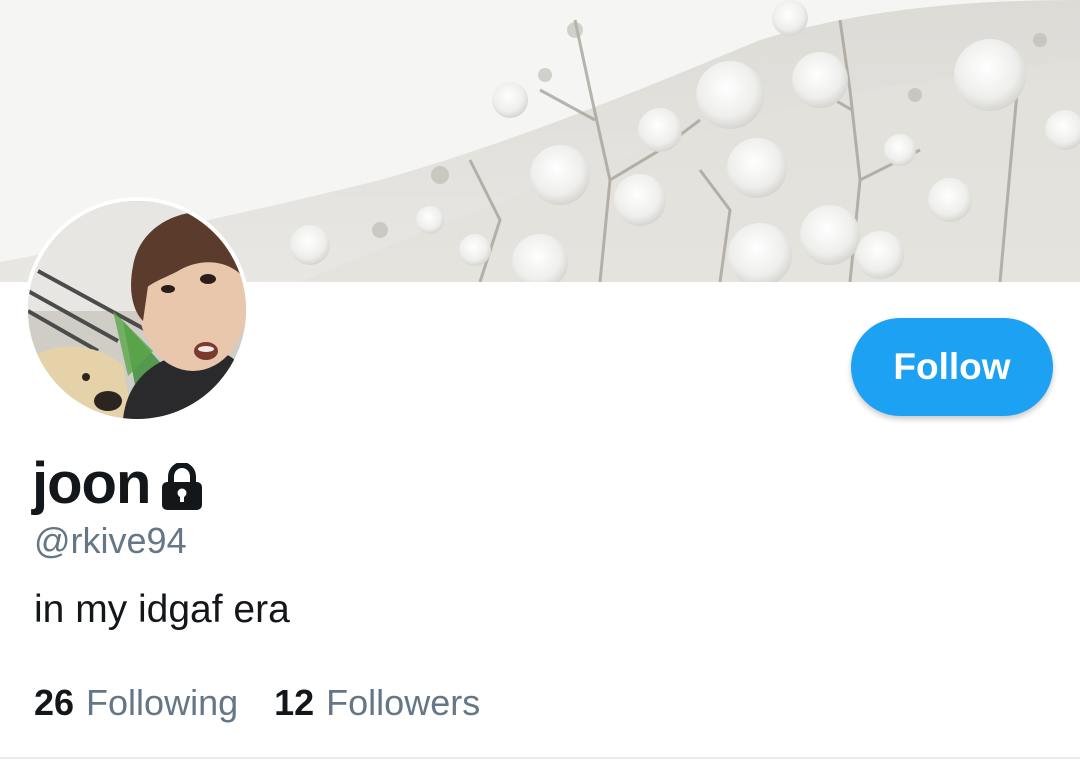 This screenshot has width=1080, height=761. I want to click on following-stat: 26 Following, so click(136, 703).